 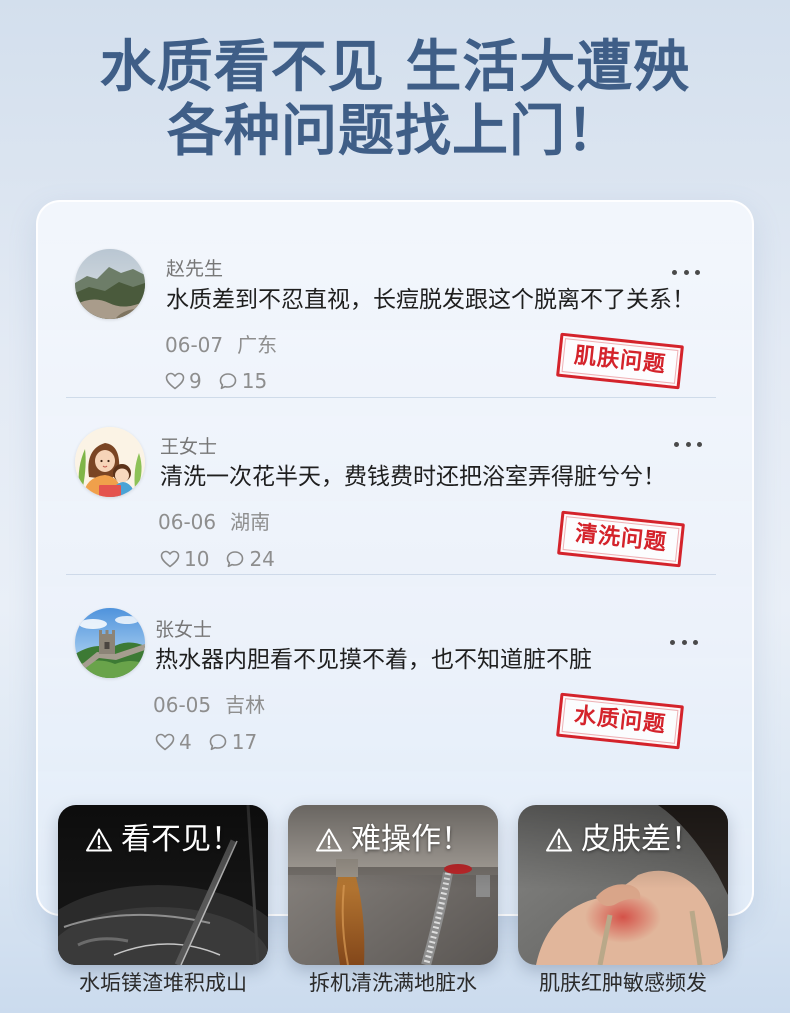 What do you see at coordinates (181, 839) in the screenshot?
I see `tile-label-text: 看不见！` at bounding box center [181, 839].